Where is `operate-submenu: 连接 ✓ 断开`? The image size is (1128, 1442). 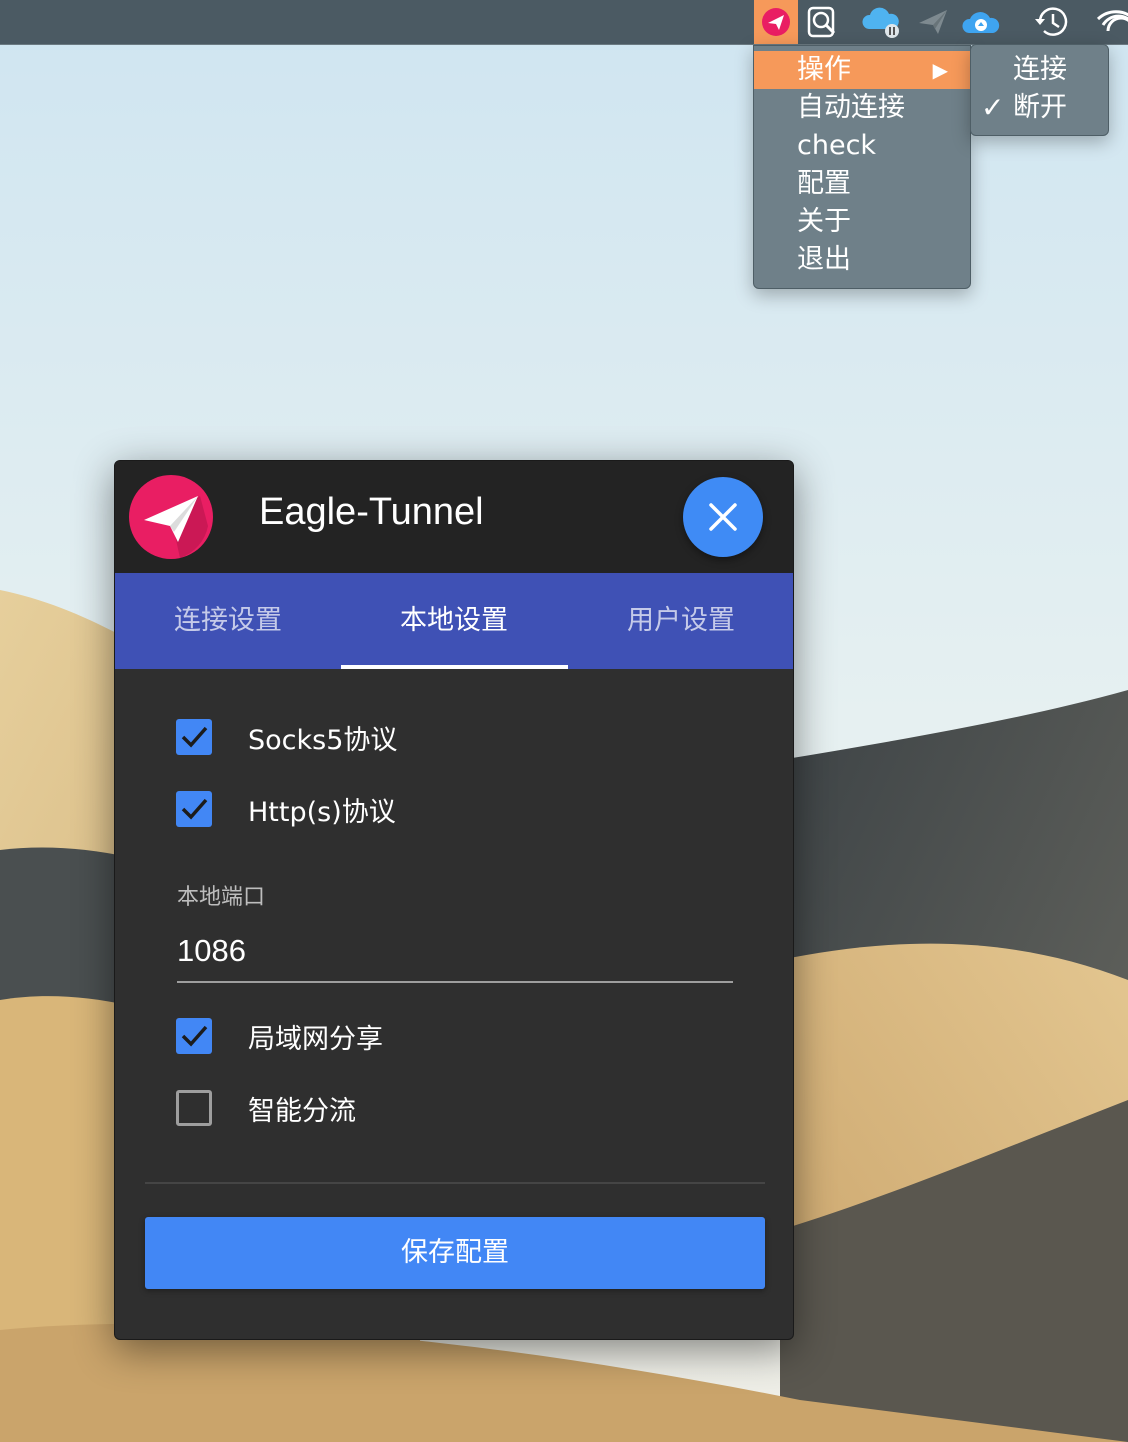
operate-submenu: 连接 ✓ 断开 is located at coordinates (1039, 90).